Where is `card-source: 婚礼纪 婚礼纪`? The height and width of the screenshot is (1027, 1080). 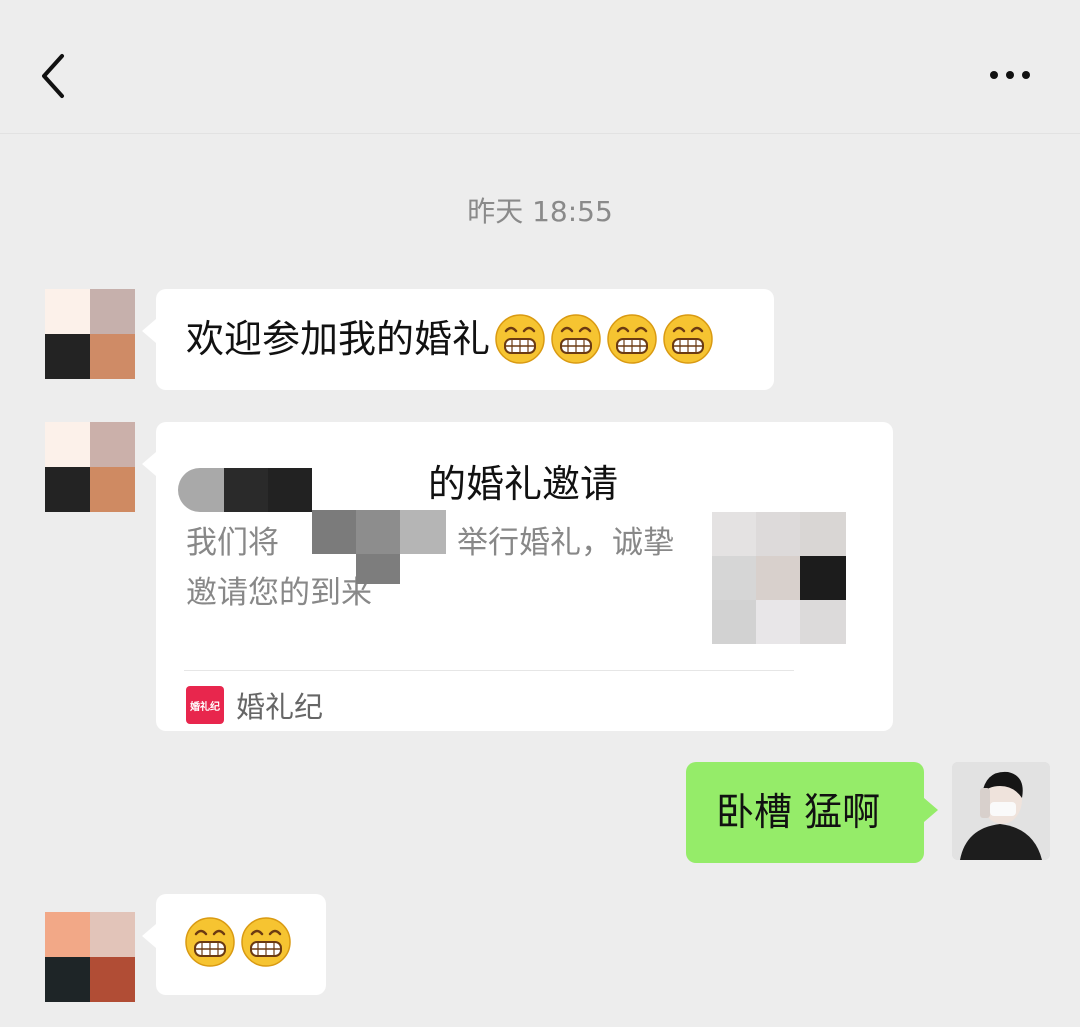 card-source: 婚礼纪 婚礼纪 is located at coordinates (254, 705).